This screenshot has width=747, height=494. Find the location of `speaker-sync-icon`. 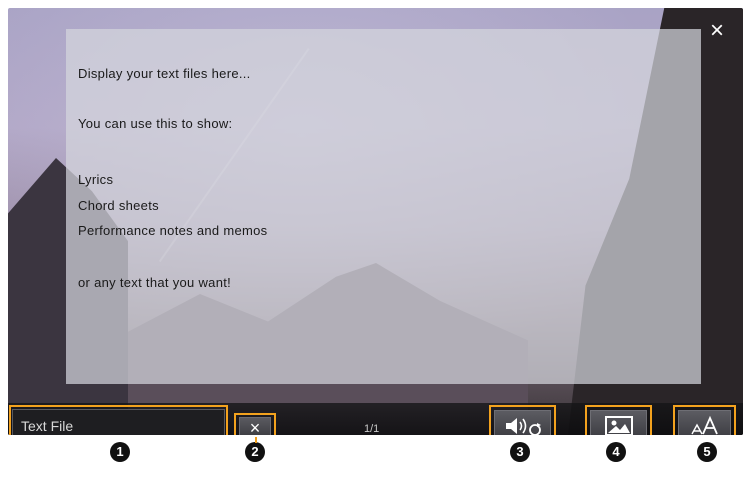

speaker-sync-icon is located at coordinates (523, 426).